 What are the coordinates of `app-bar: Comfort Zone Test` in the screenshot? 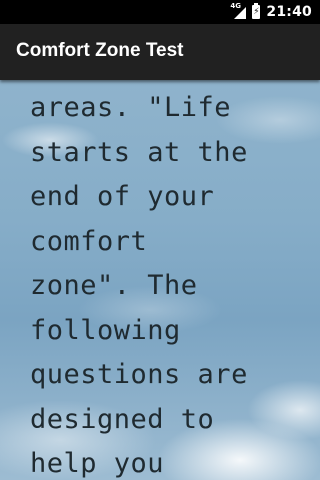 It's located at (160, 52).